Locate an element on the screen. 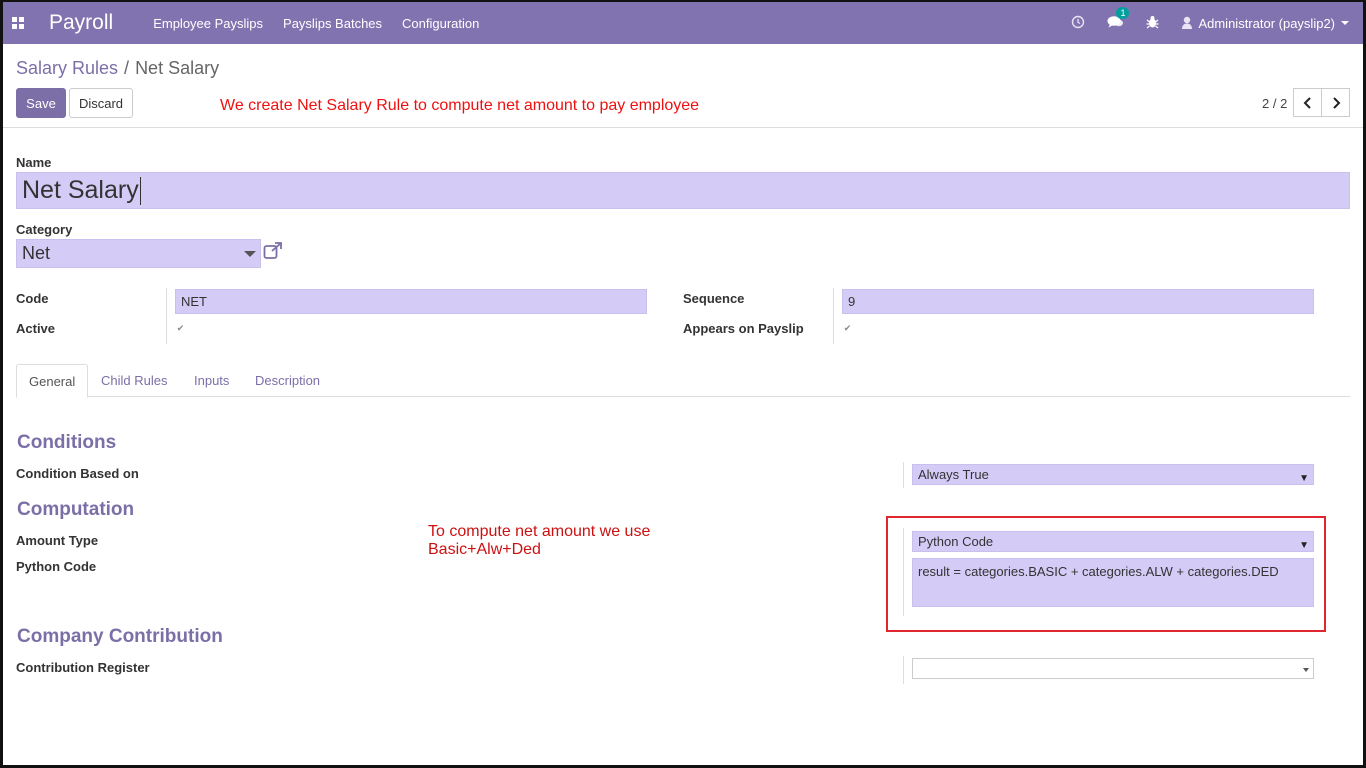  annotation-middle-line1: To compute net amount we use is located at coordinates (539, 531).